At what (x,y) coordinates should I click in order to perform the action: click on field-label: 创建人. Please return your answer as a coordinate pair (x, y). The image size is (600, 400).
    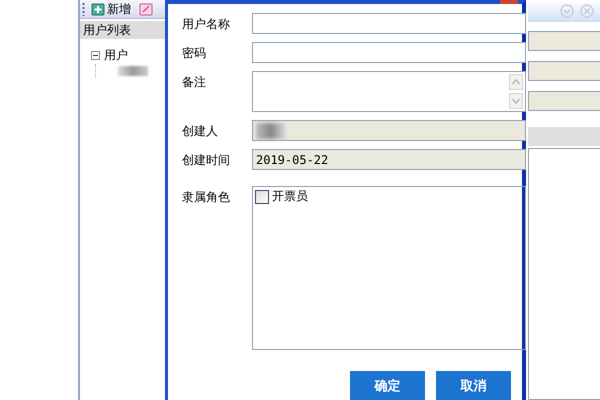
    Looking at the image, I should click on (200, 131).